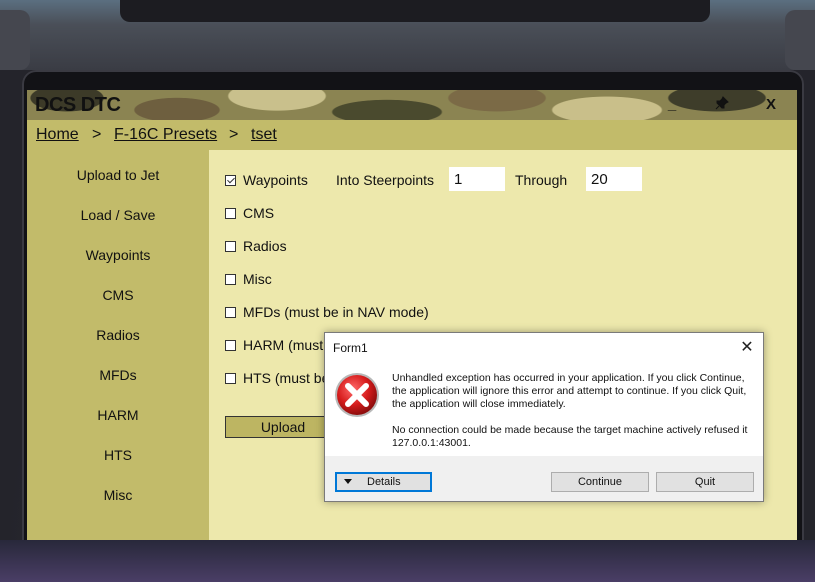 The width and height of the screenshot is (815, 582). Describe the element at coordinates (259, 213) in the screenshot. I see `cms-label: CMS` at that location.